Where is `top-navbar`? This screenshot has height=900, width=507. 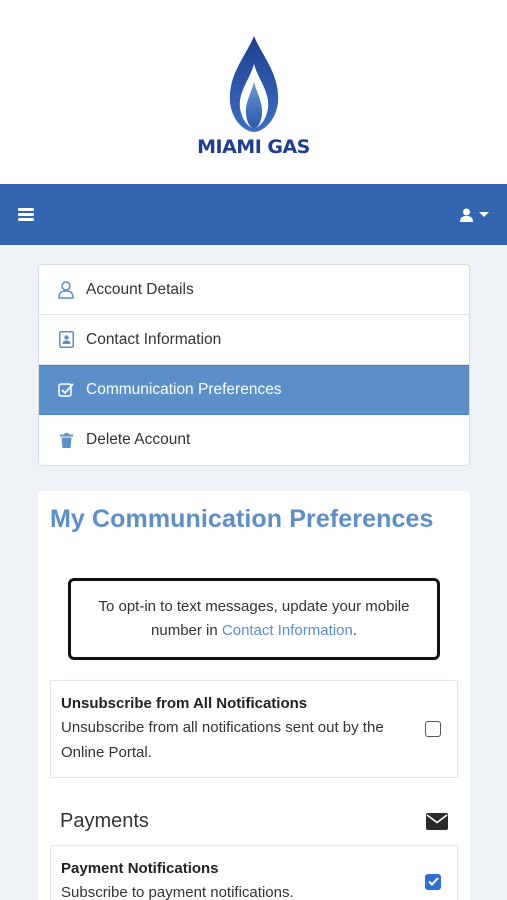
top-navbar is located at coordinates (253, 214).